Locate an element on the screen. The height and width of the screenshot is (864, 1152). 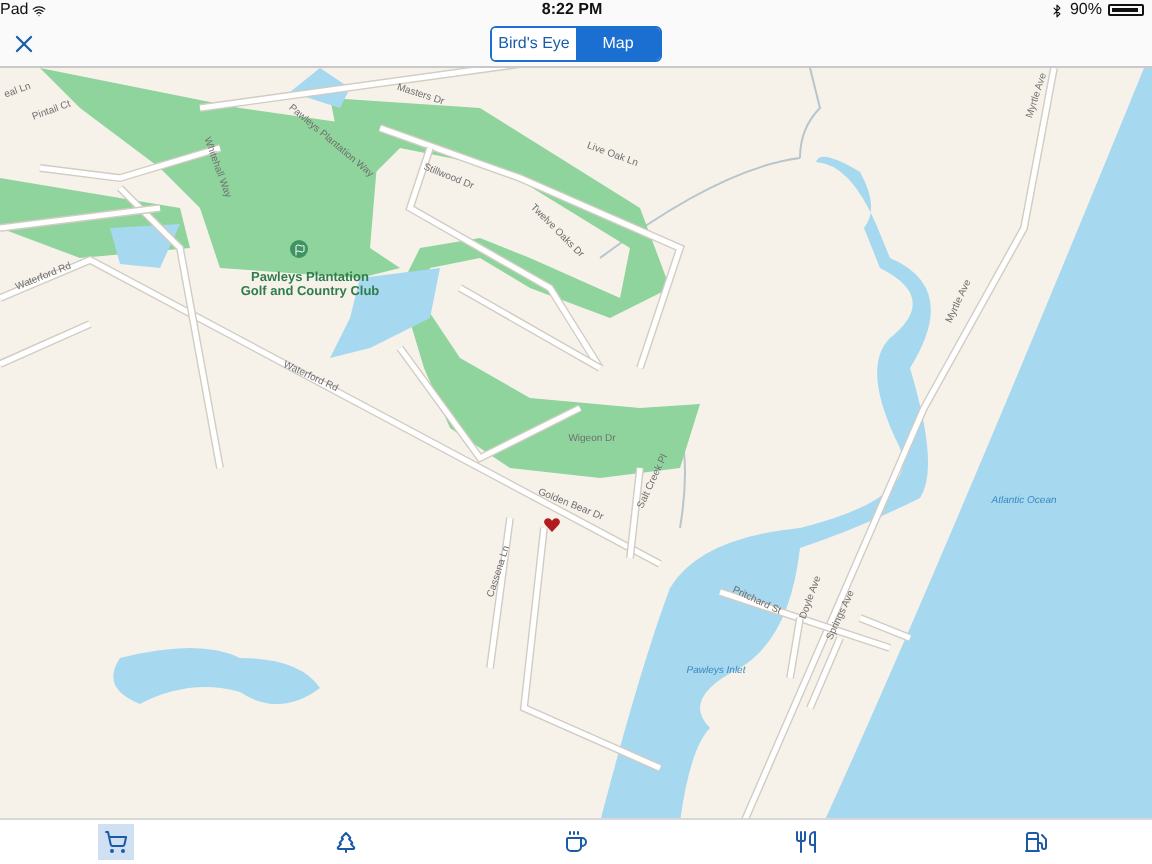
cart-icon is located at coordinates (115, 842).